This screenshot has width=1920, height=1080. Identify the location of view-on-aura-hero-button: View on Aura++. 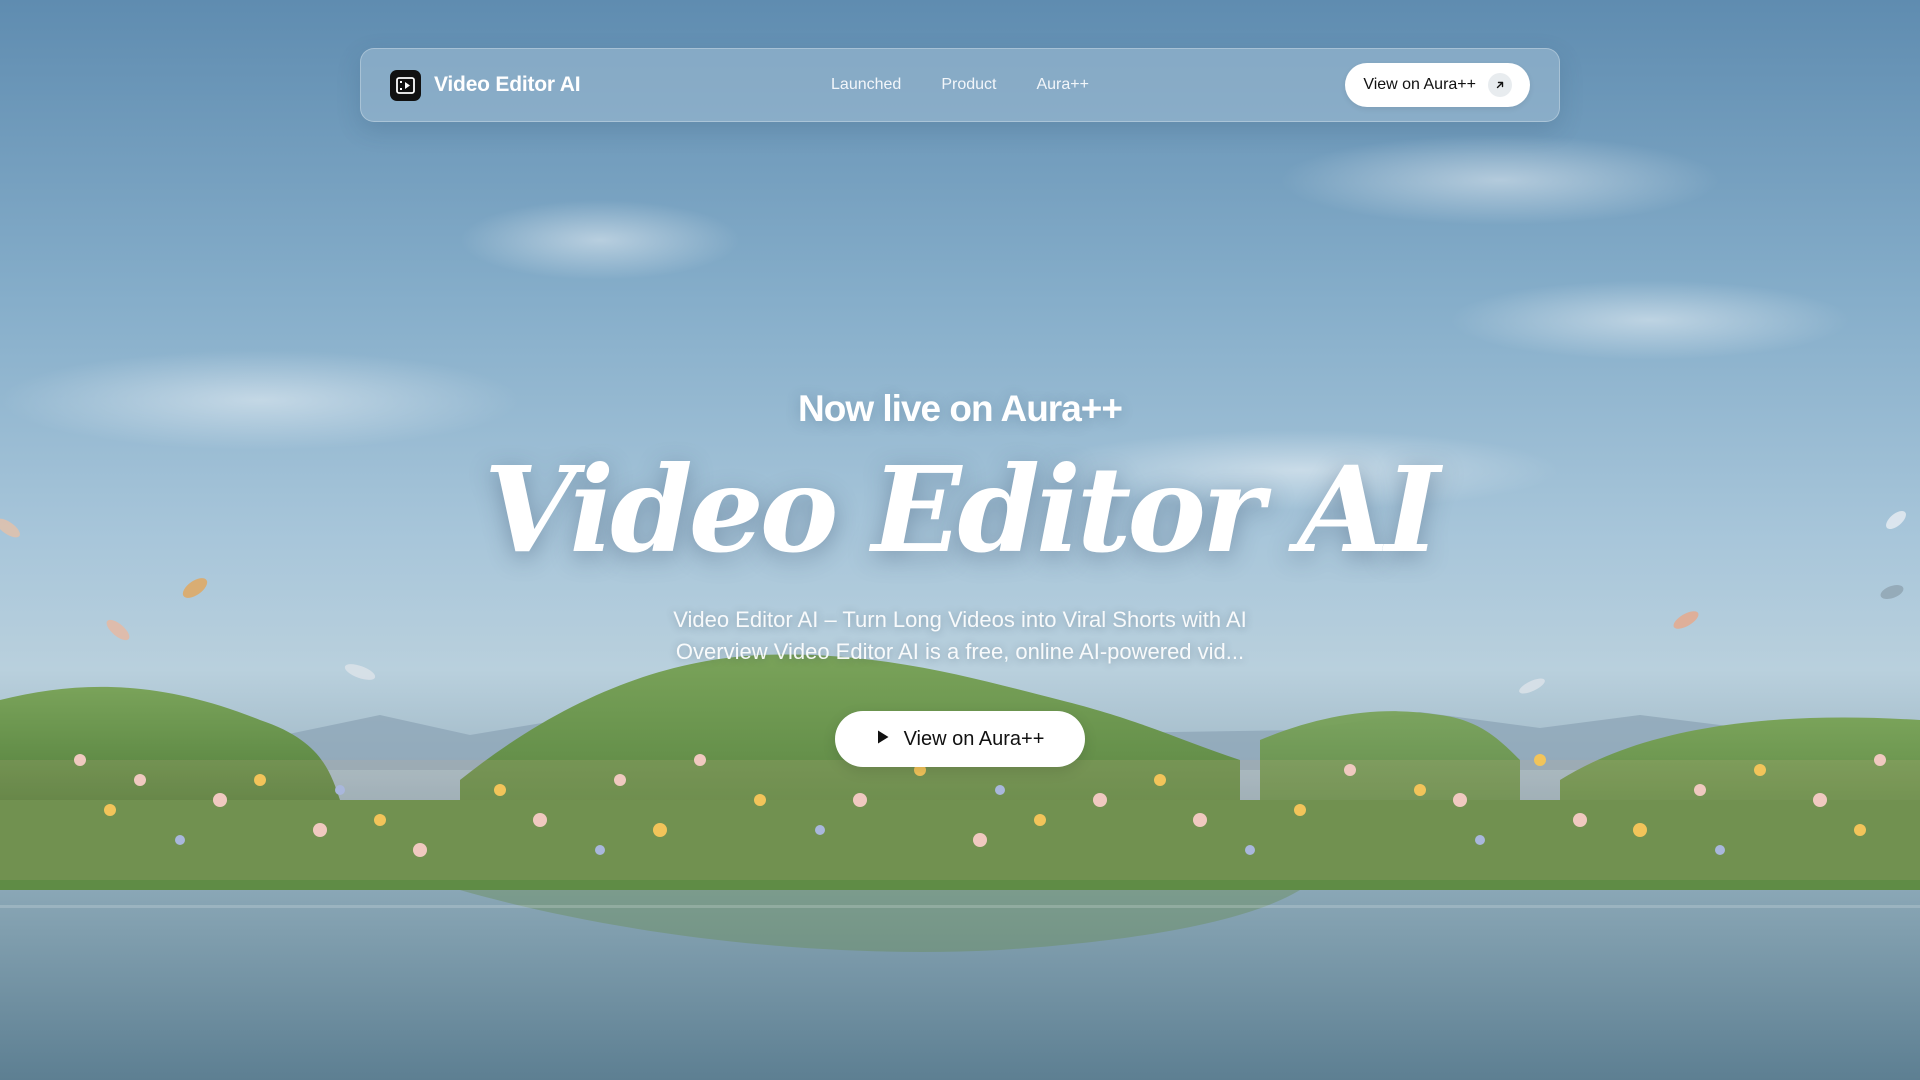
(960, 739).